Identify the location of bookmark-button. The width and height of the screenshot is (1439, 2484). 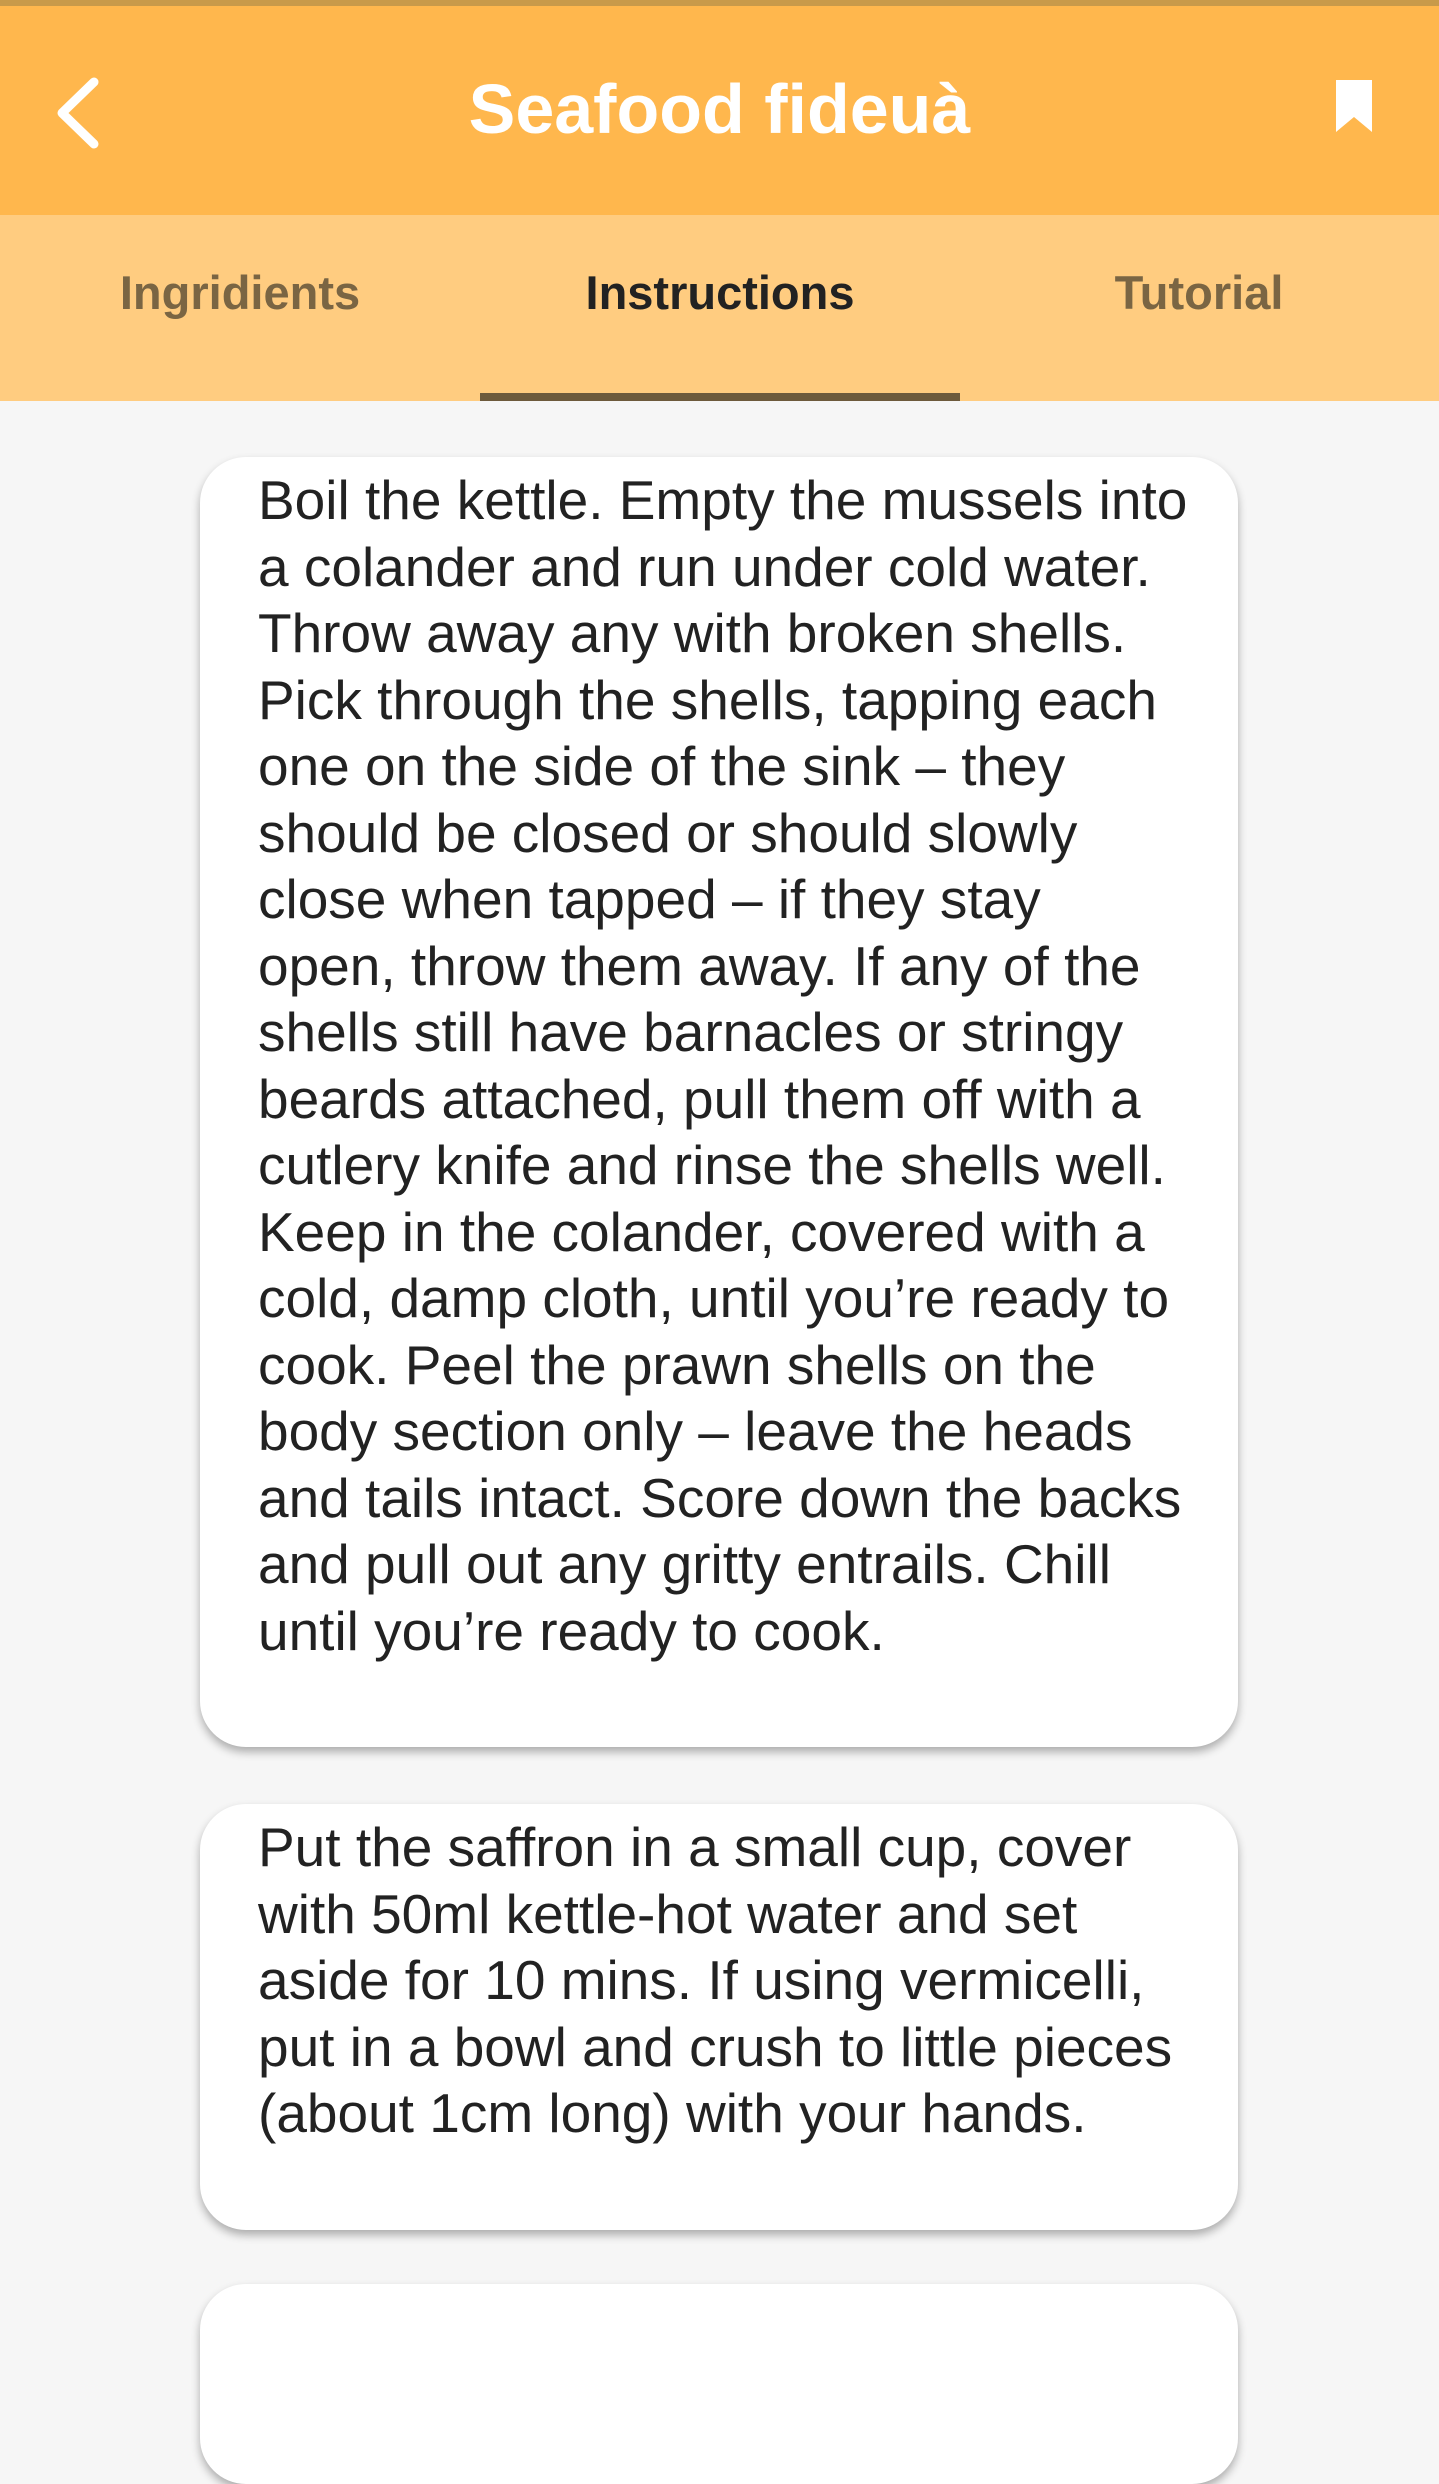
(1356, 108).